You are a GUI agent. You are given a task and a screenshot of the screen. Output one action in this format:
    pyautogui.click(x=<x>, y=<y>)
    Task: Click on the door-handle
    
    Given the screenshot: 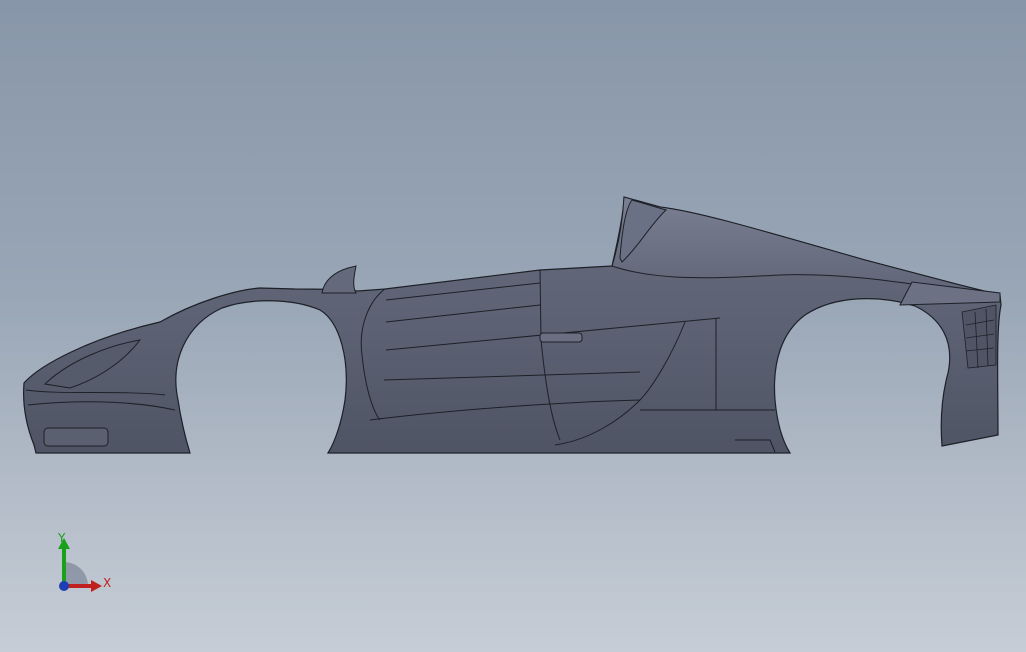 What is the action you would take?
    pyautogui.click(x=561, y=337)
    